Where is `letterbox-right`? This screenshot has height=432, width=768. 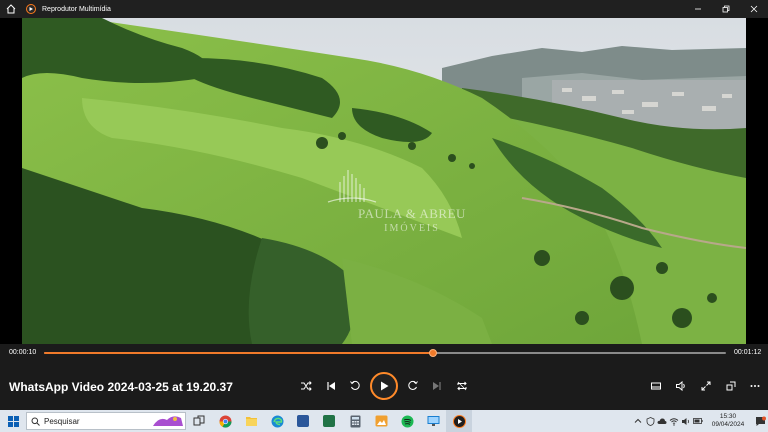 letterbox-right is located at coordinates (757, 181).